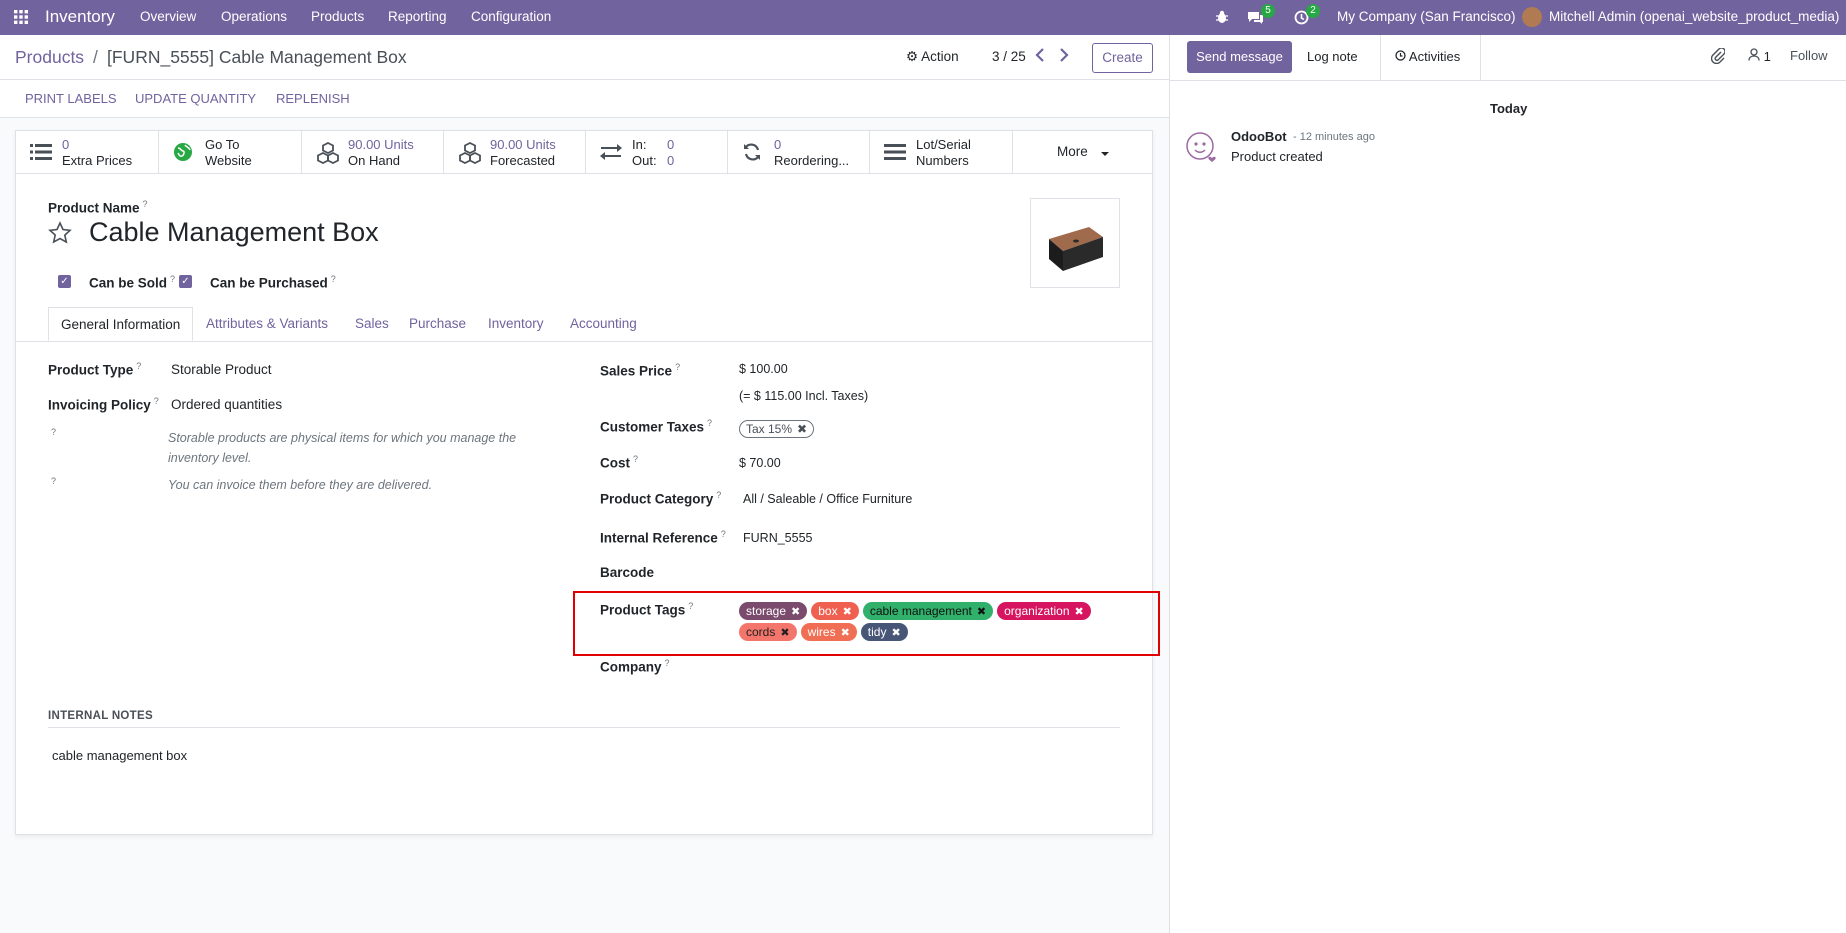 Image resolution: width=1846 pixels, height=933 pixels. I want to click on more-button: More, so click(1082, 152).